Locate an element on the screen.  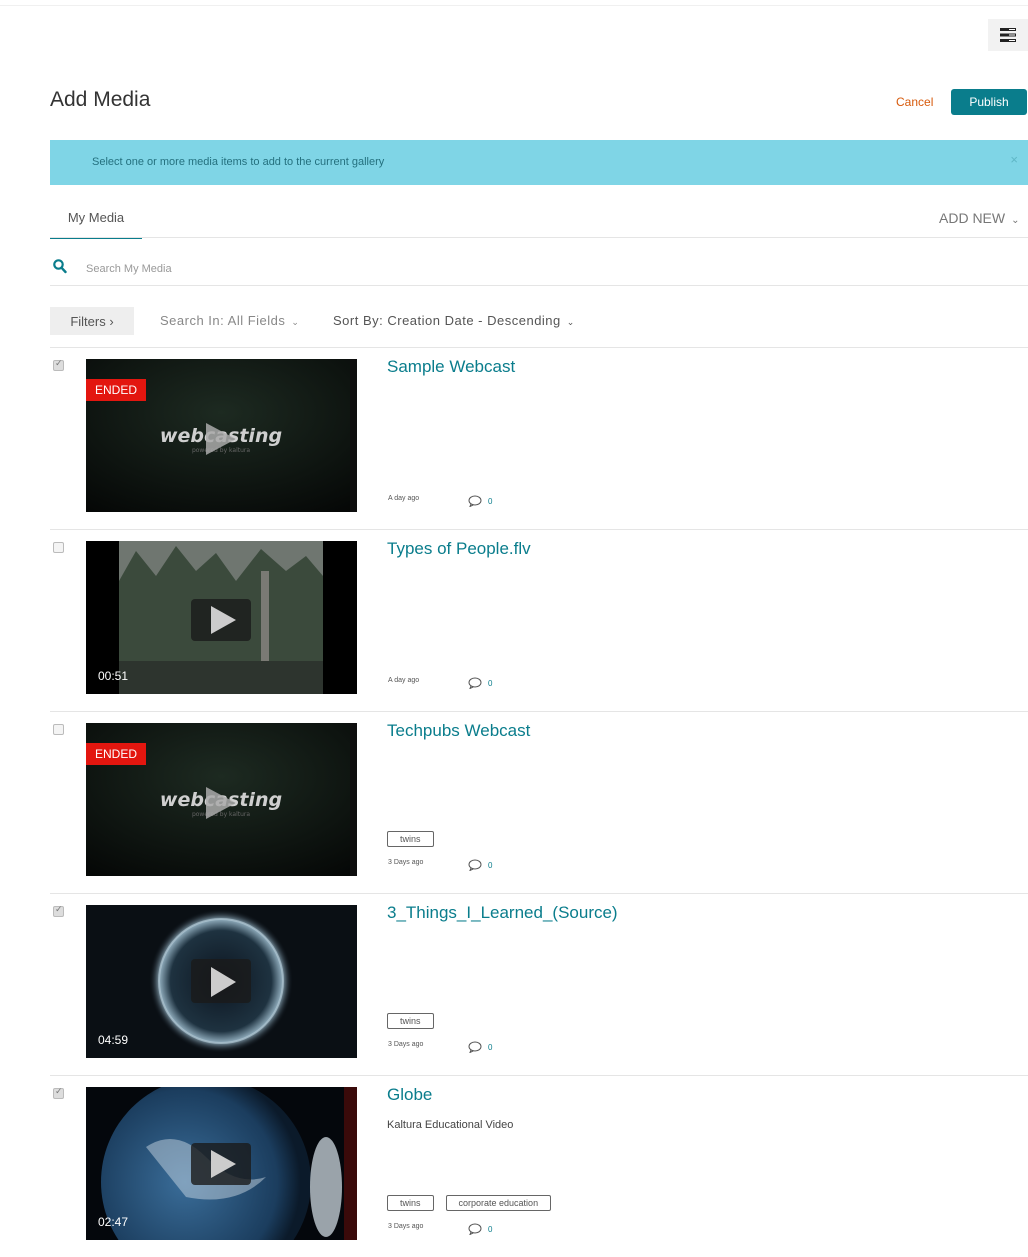
menu-toggle-button is located at coordinates (1008, 35).